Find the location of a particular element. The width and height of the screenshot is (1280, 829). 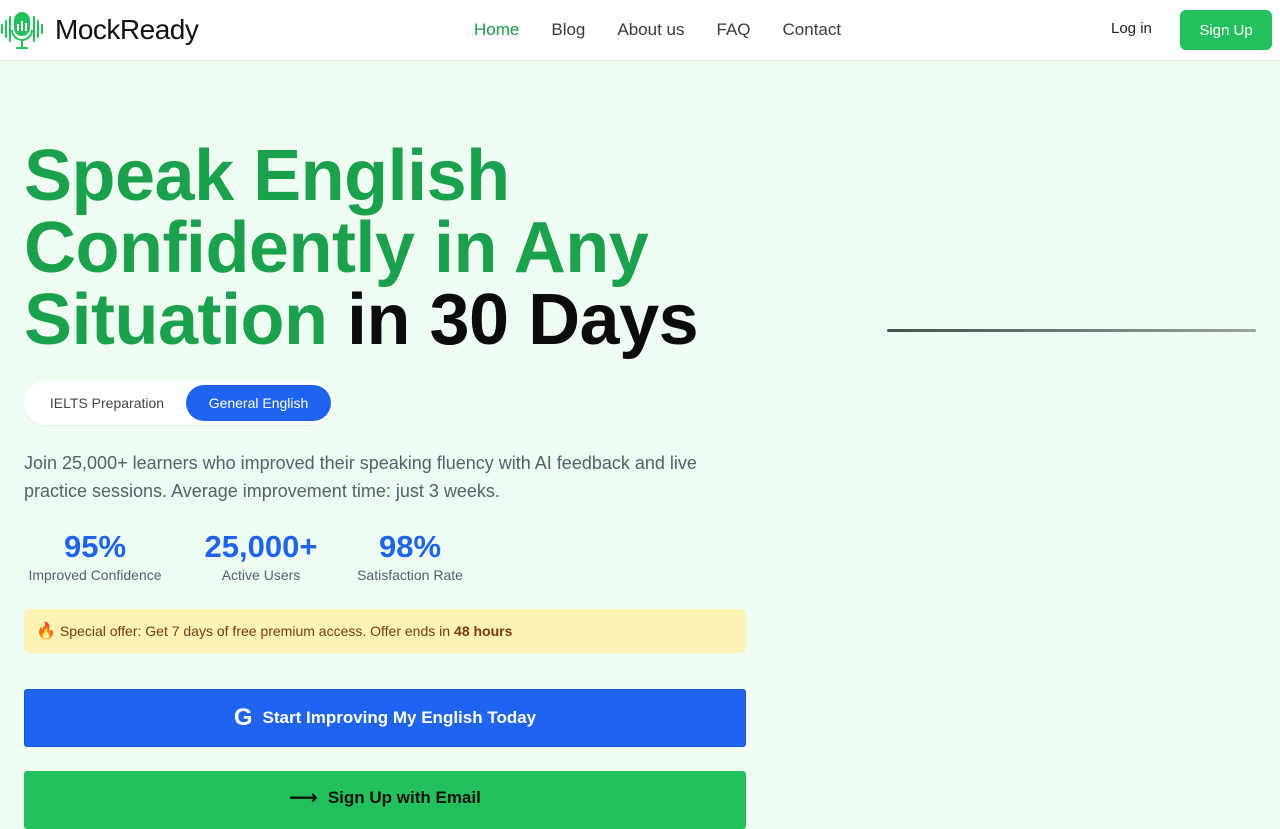

stat-label: Active Users is located at coordinates (261, 575).